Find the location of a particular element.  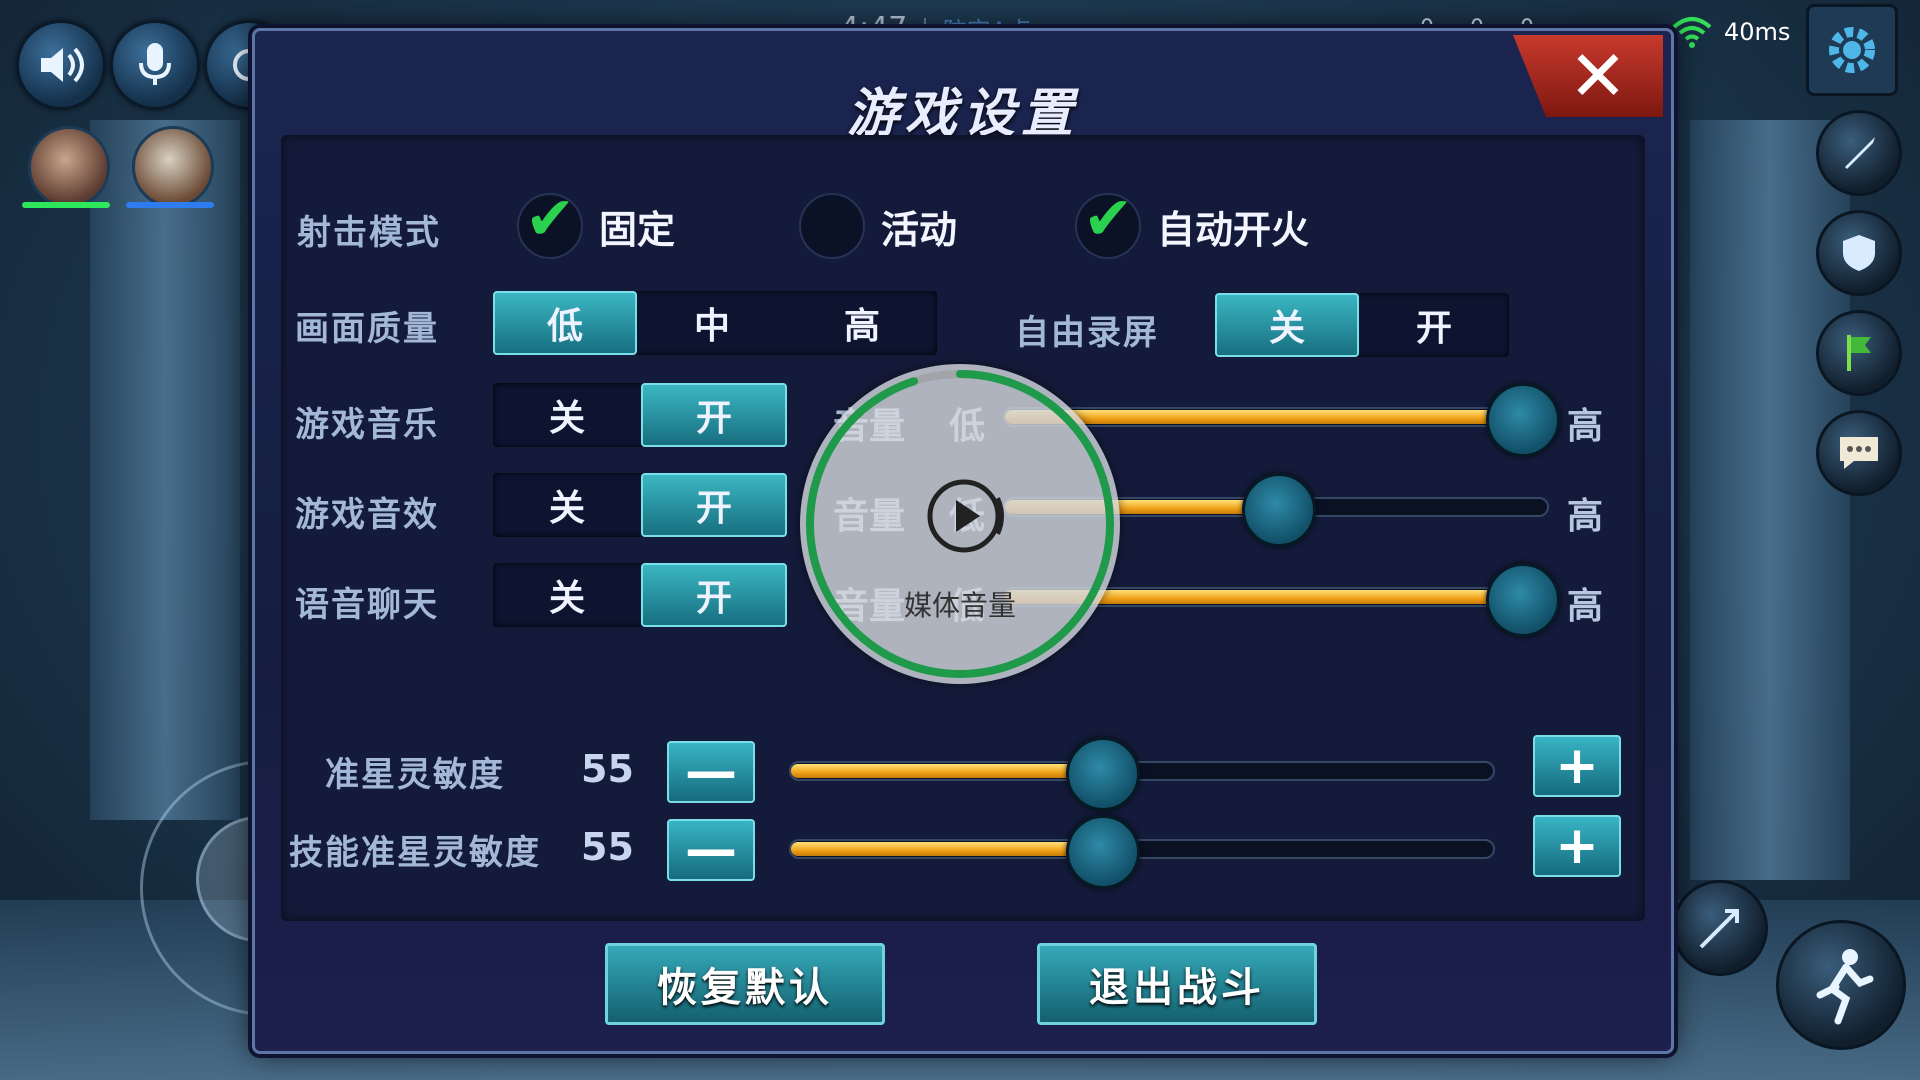

shooting-mode-fixed: ✔ 固定 is located at coordinates (596, 224).